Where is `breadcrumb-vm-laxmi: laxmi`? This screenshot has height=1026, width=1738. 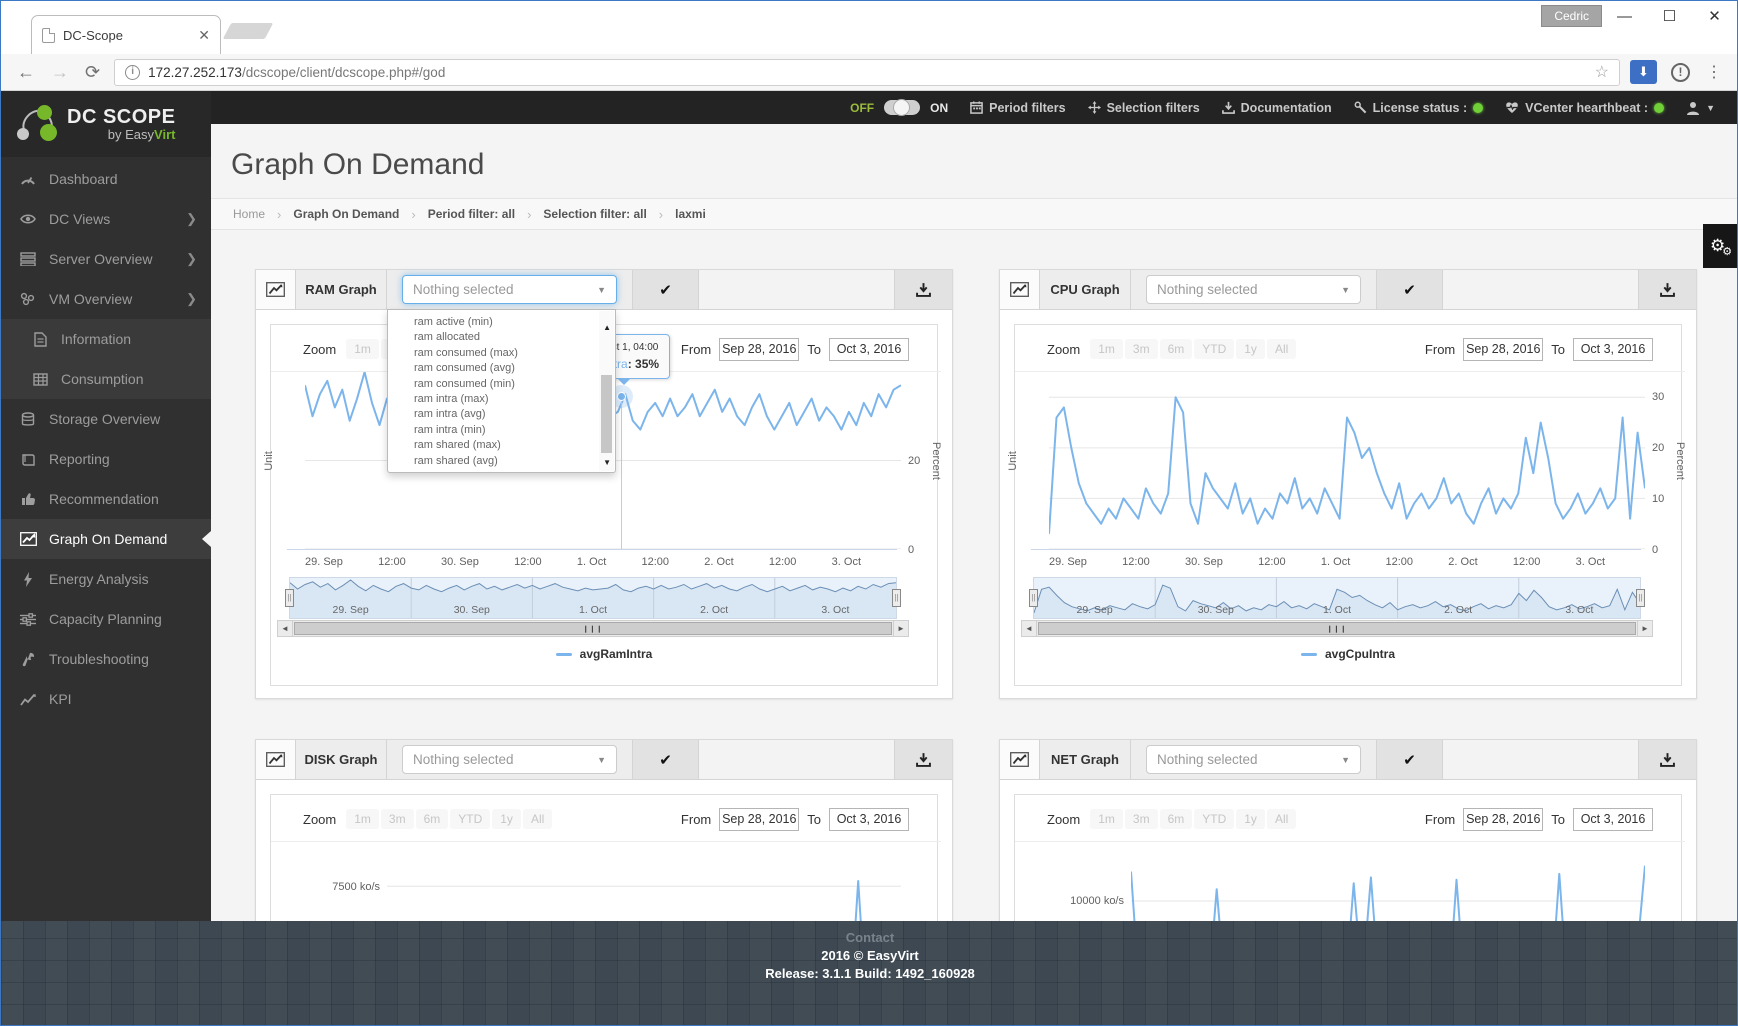 breadcrumb-vm-laxmi: laxmi is located at coordinates (690, 214).